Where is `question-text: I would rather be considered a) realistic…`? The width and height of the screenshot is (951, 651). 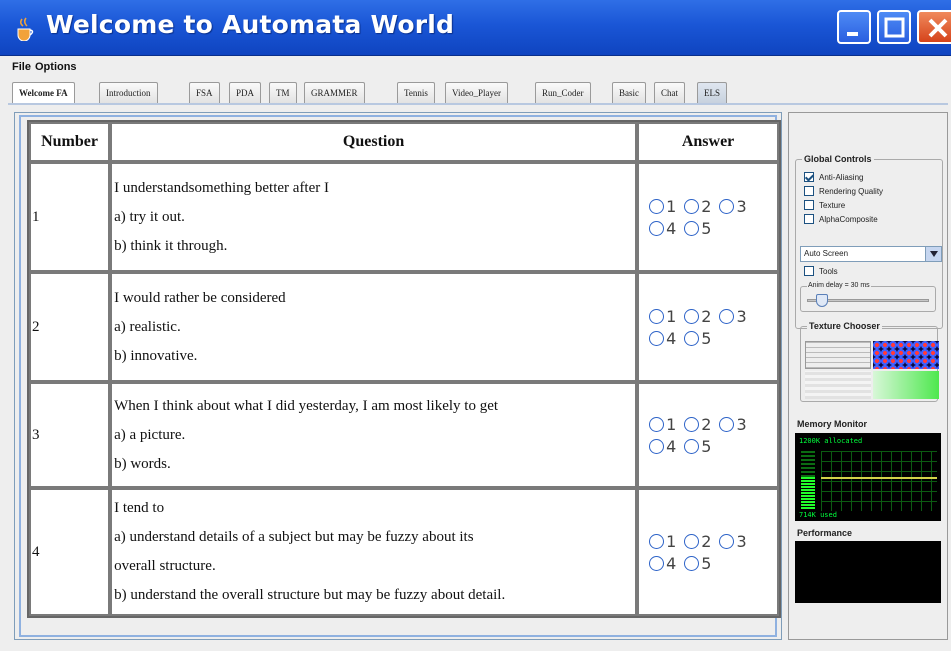
question-text: I would rather be considered a) realistic… is located at coordinates (374, 327).